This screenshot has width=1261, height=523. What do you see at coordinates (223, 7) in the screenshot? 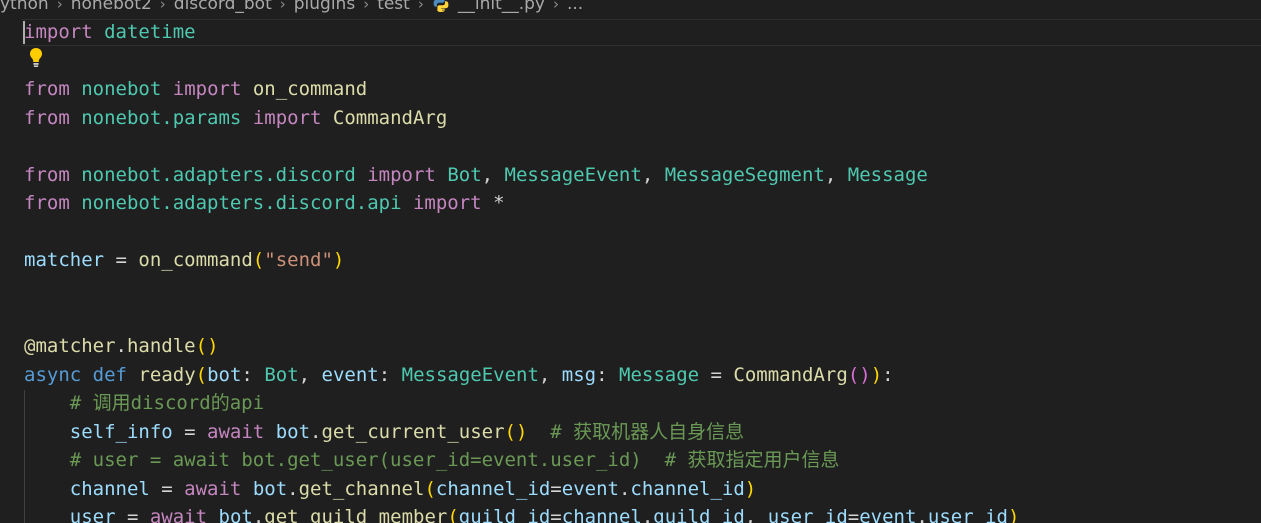
I see `breadcrumb-item-discord-bot: discord_bot` at bounding box center [223, 7].